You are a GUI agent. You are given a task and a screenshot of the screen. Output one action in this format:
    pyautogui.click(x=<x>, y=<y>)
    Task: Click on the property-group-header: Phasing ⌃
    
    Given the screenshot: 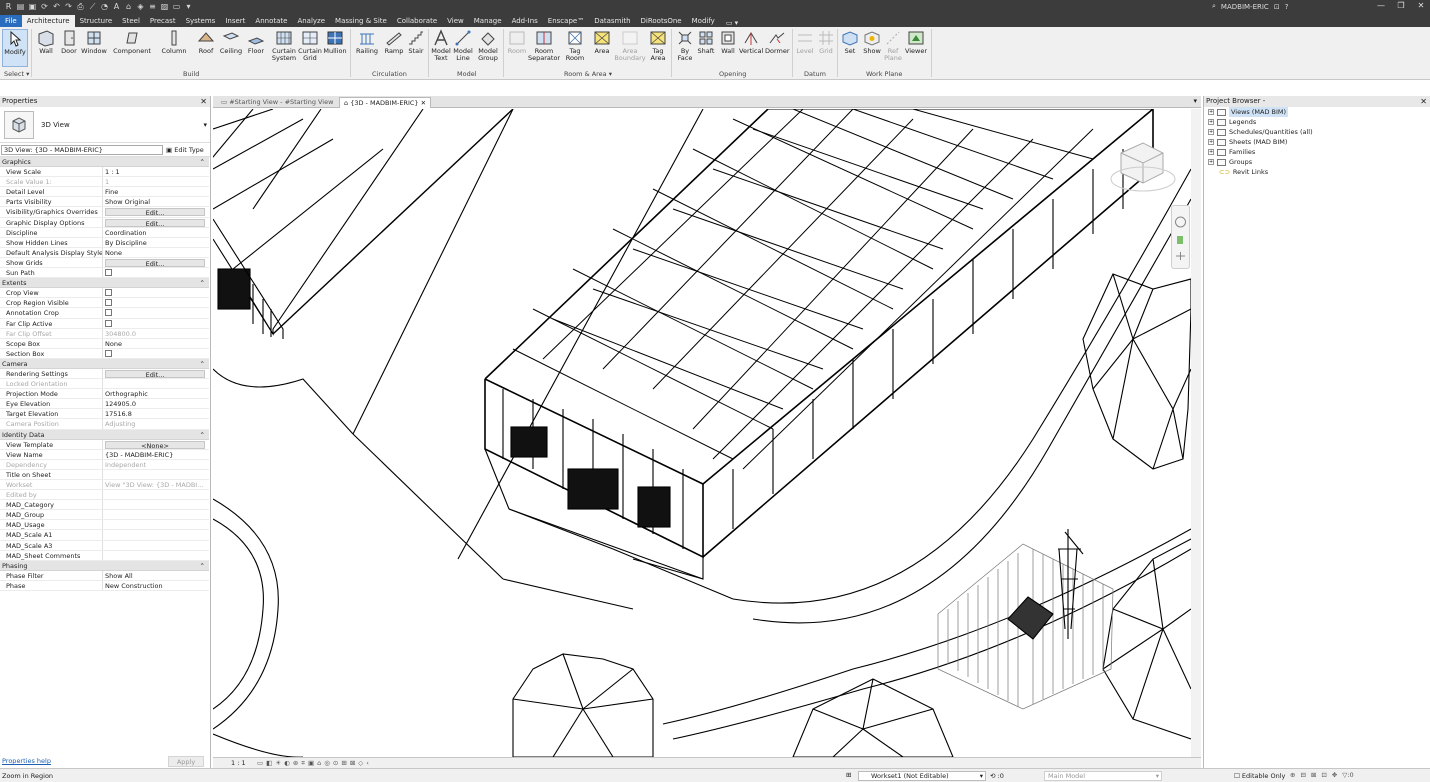 What is the action you would take?
    pyautogui.click(x=104, y=565)
    